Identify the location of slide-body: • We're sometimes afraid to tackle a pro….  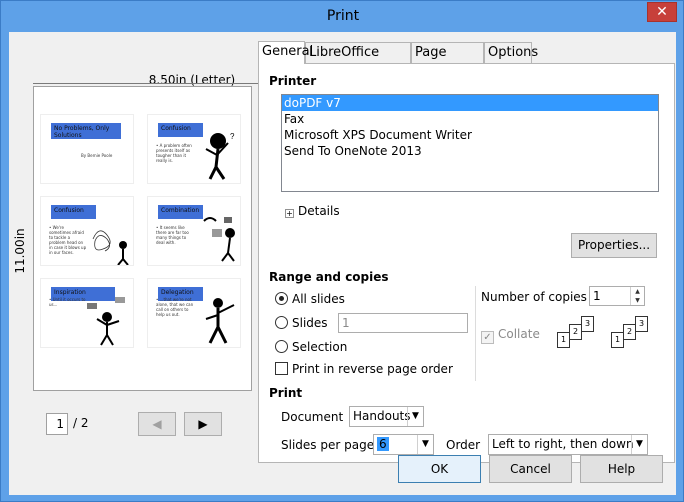
(68, 240).